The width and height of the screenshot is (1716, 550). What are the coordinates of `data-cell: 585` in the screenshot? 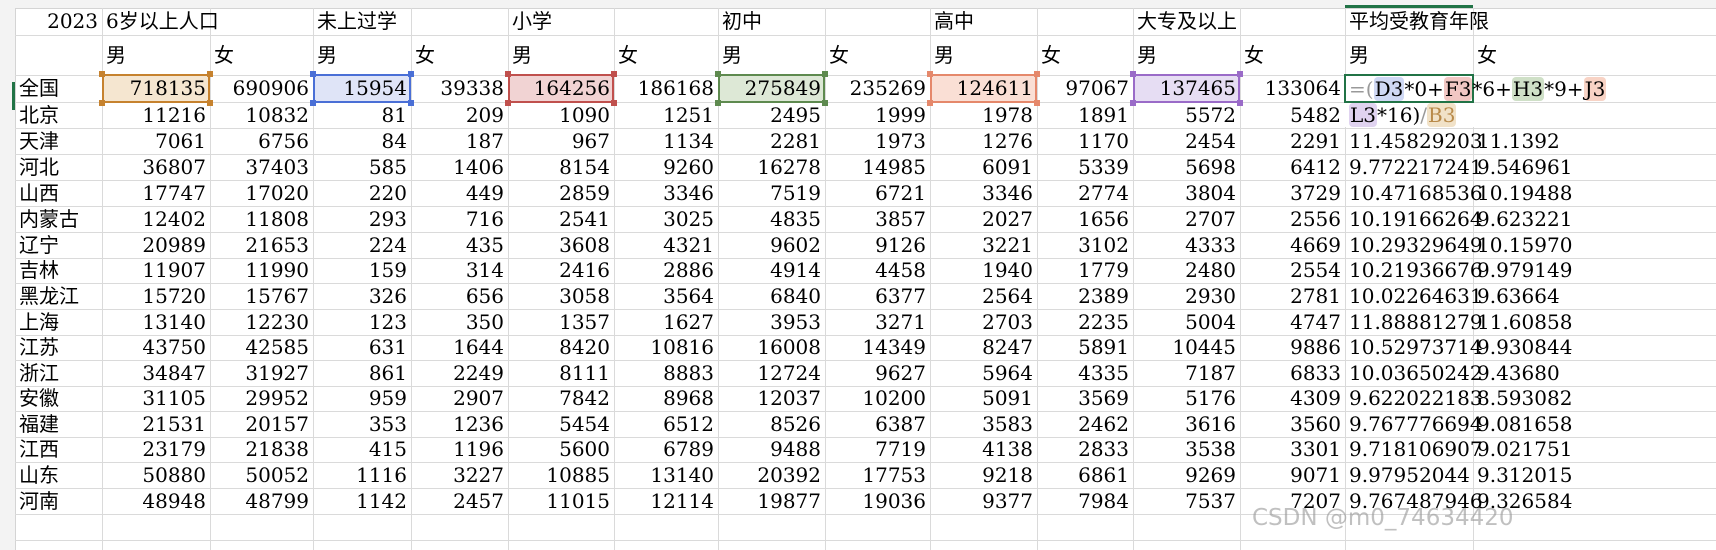 It's located at (362, 167).